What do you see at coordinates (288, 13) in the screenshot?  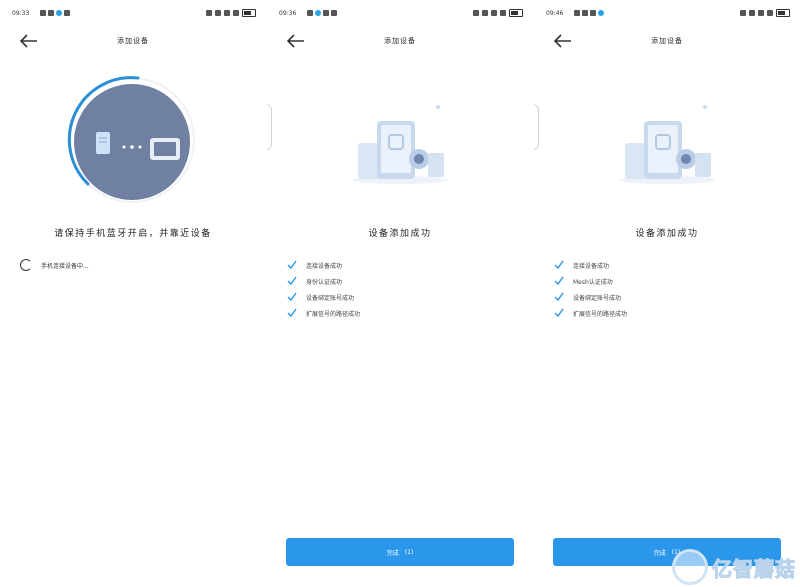 I see `status-time: 09:36` at bounding box center [288, 13].